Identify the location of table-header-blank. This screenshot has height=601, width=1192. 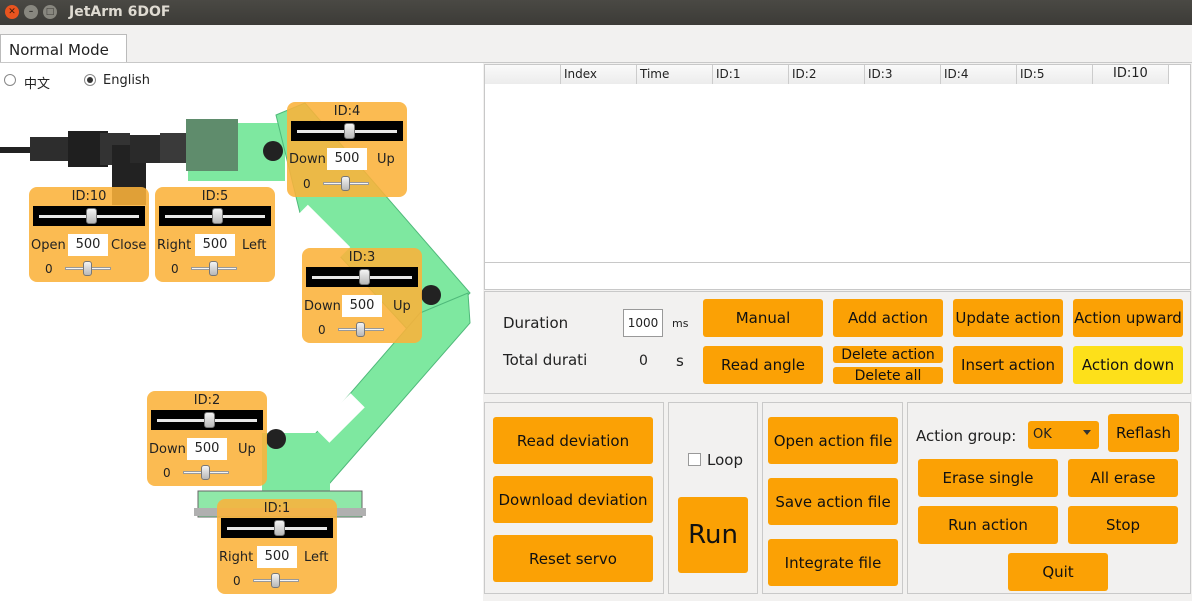
(523, 74).